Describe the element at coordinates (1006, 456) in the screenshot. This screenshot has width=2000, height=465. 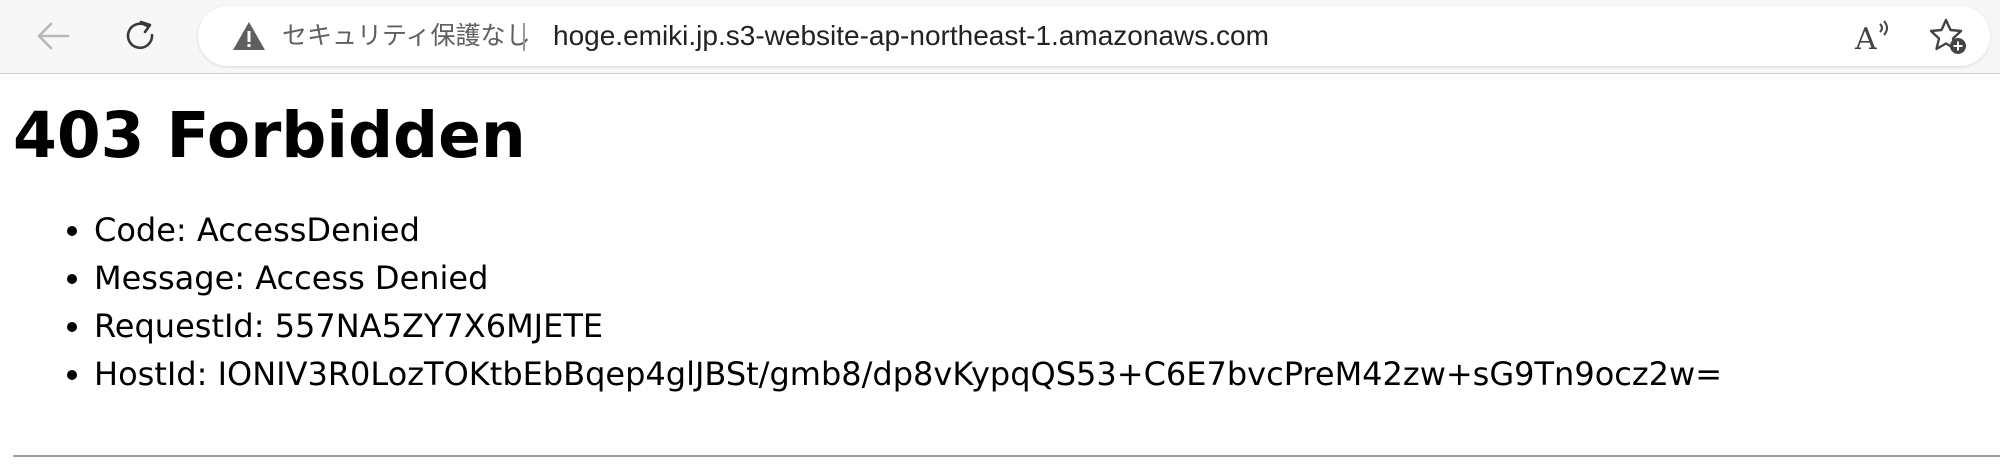
I see `horizontal-rule` at that location.